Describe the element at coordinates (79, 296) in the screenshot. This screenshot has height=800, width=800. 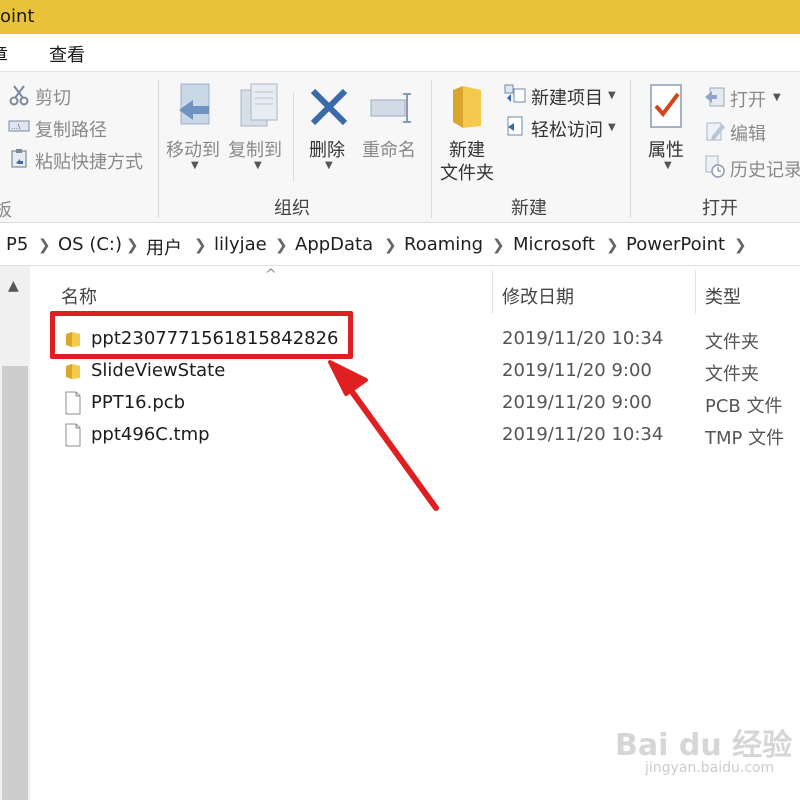
I see `column-header-name: 名称` at that location.